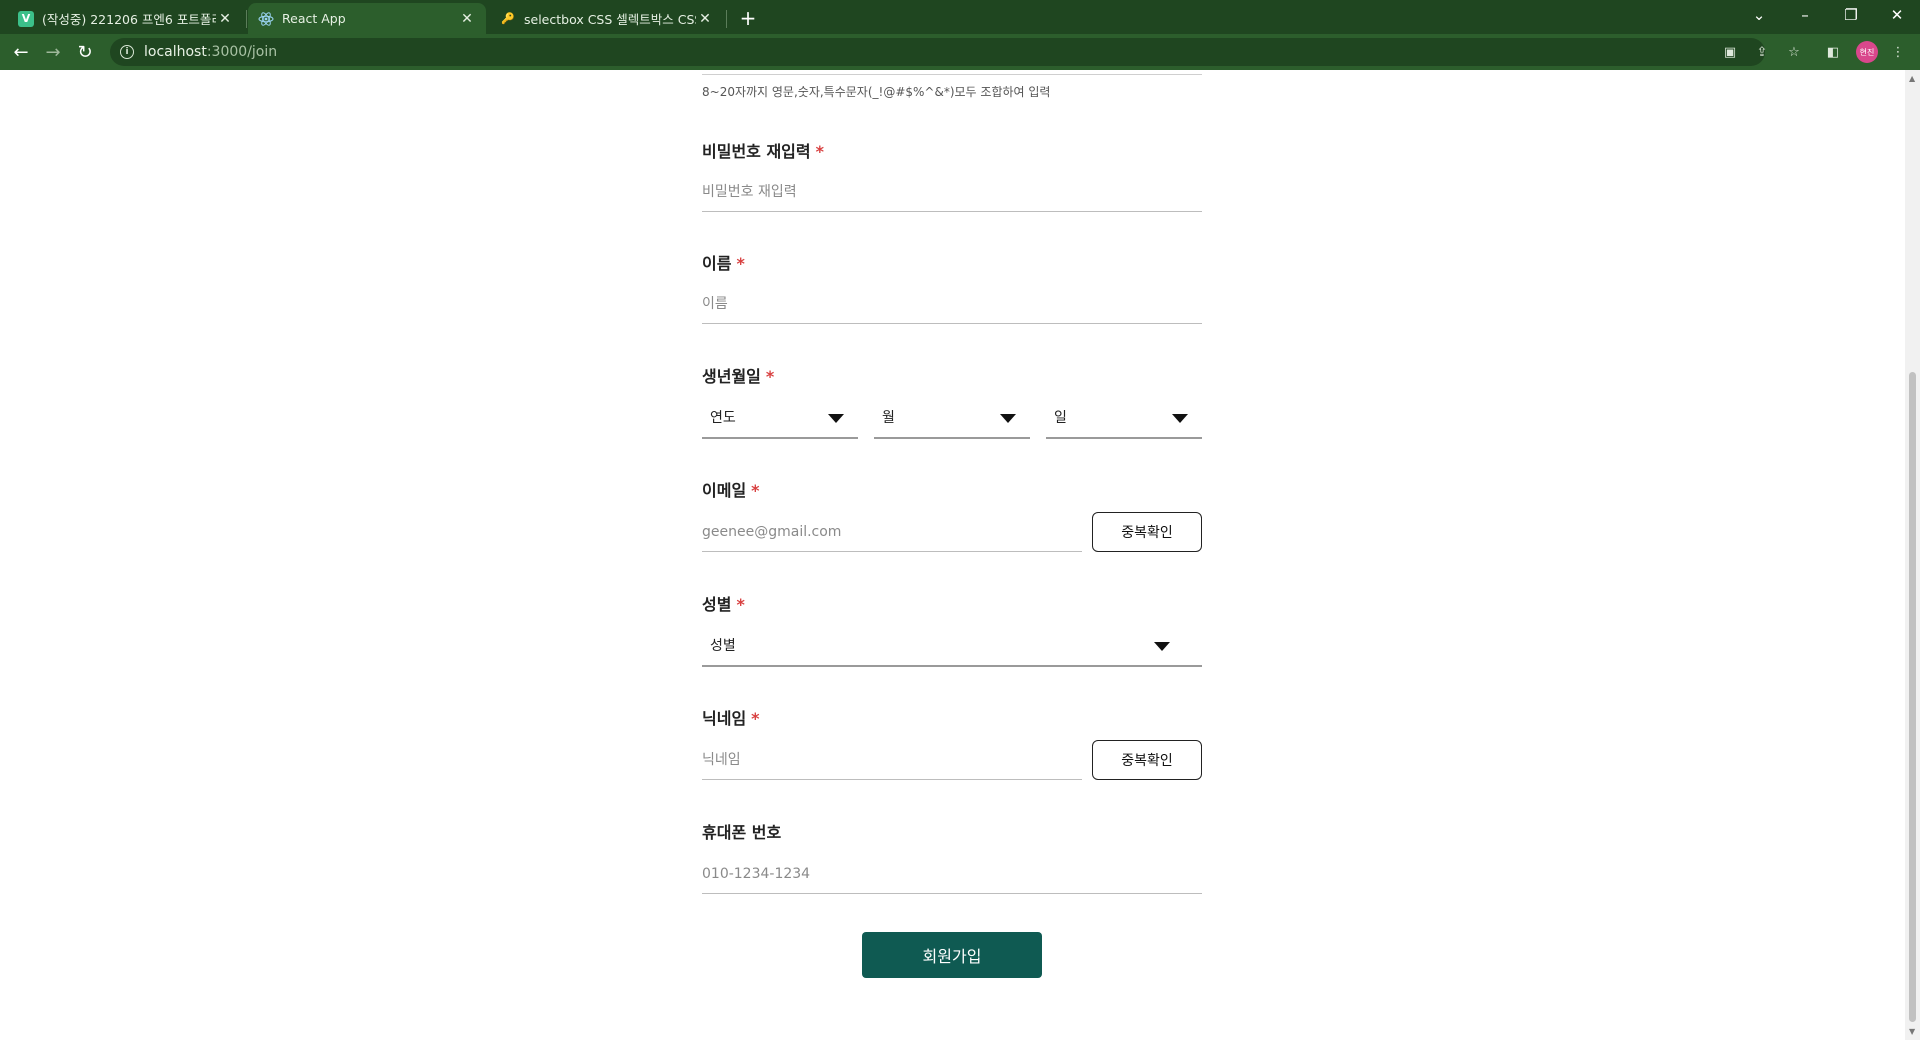 The width and height of the screenshot is (1920, 1040). Describe the element at coordinates (731, 490) in the screenshot. I see `email-label: 이메일 *` at that location.